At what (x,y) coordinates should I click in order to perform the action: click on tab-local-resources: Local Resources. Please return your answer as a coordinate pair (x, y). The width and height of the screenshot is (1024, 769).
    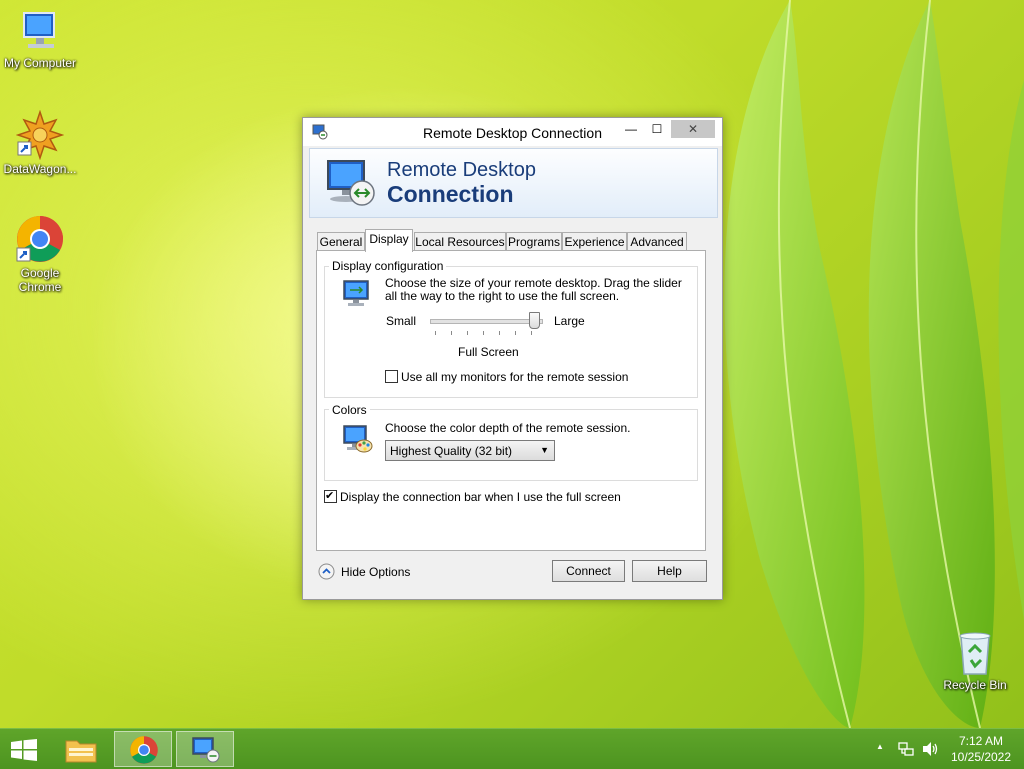
    Looking at the image, I should click on (460, 241).